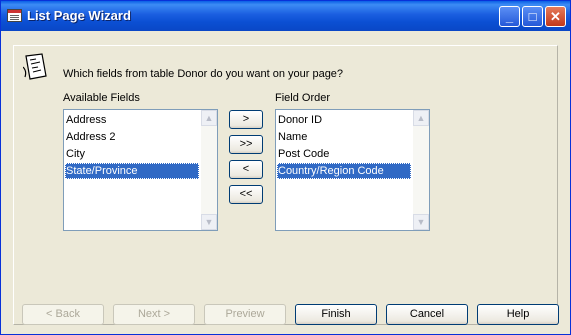 The width and height of the screenshot is (571, 335). I want to click on list-item: City, so click(132, 154).